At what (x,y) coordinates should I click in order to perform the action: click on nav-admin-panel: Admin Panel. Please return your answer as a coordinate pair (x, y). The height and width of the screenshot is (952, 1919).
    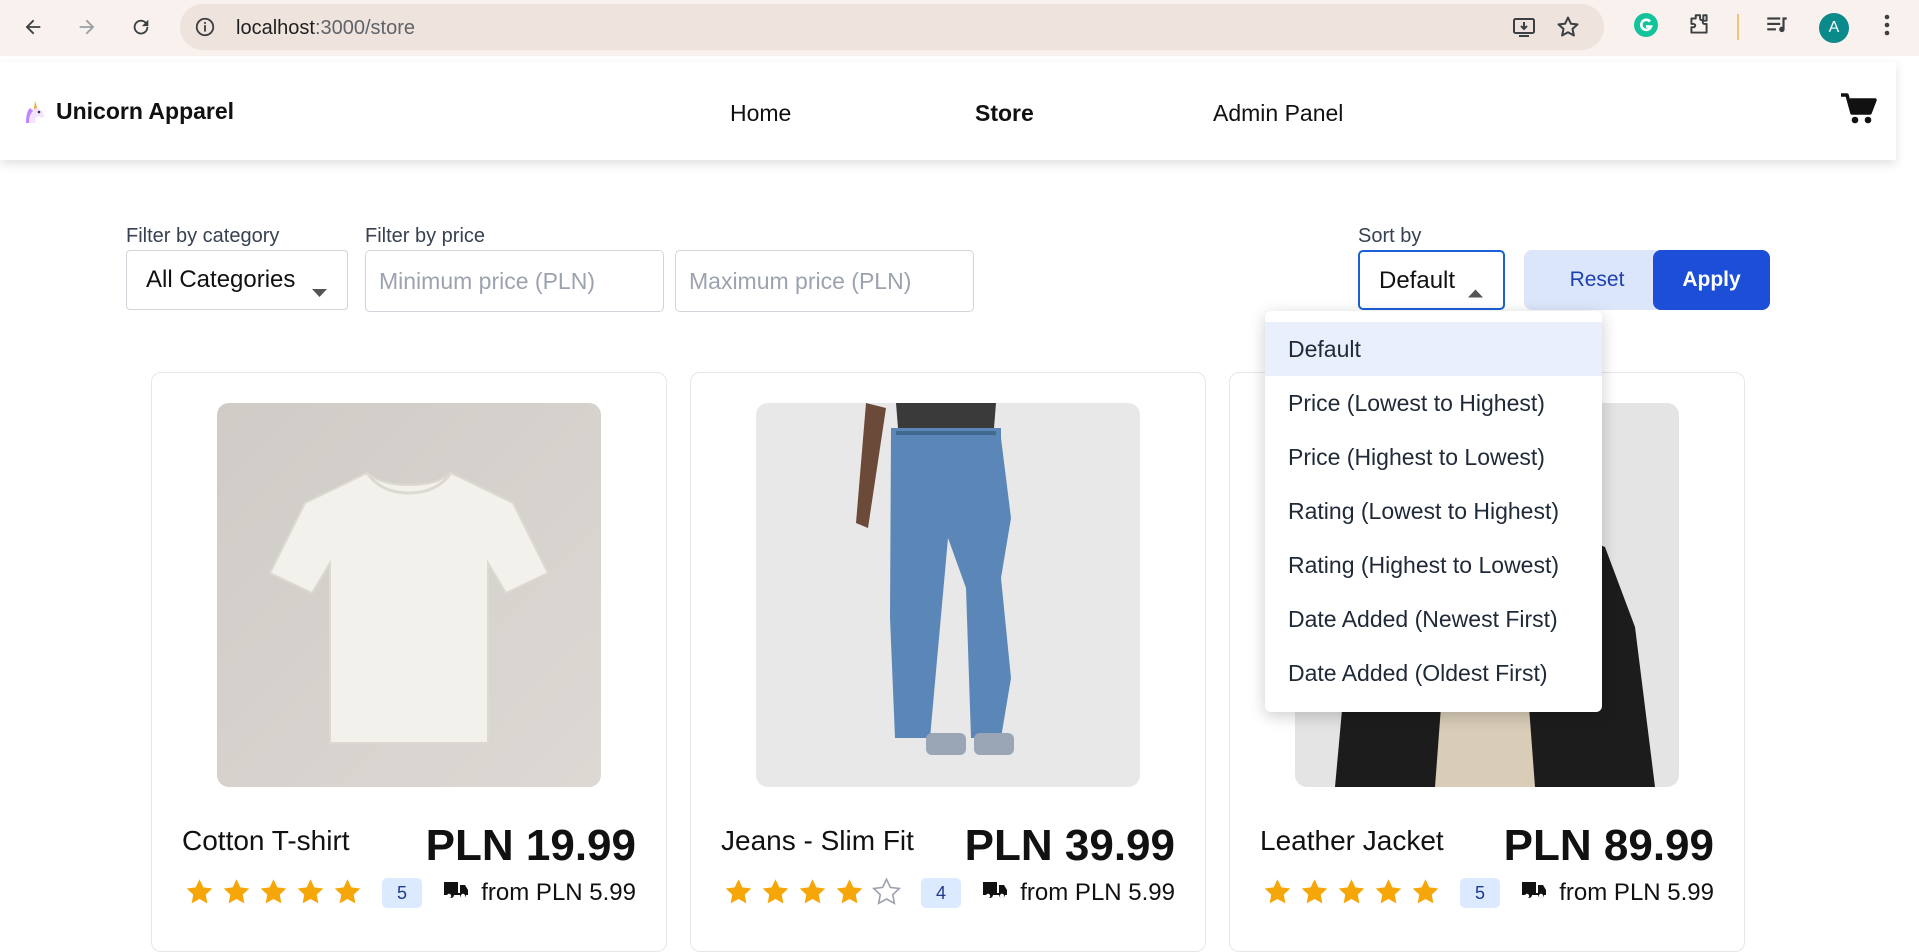
    Looking at the image, I should click on (1278, 113).